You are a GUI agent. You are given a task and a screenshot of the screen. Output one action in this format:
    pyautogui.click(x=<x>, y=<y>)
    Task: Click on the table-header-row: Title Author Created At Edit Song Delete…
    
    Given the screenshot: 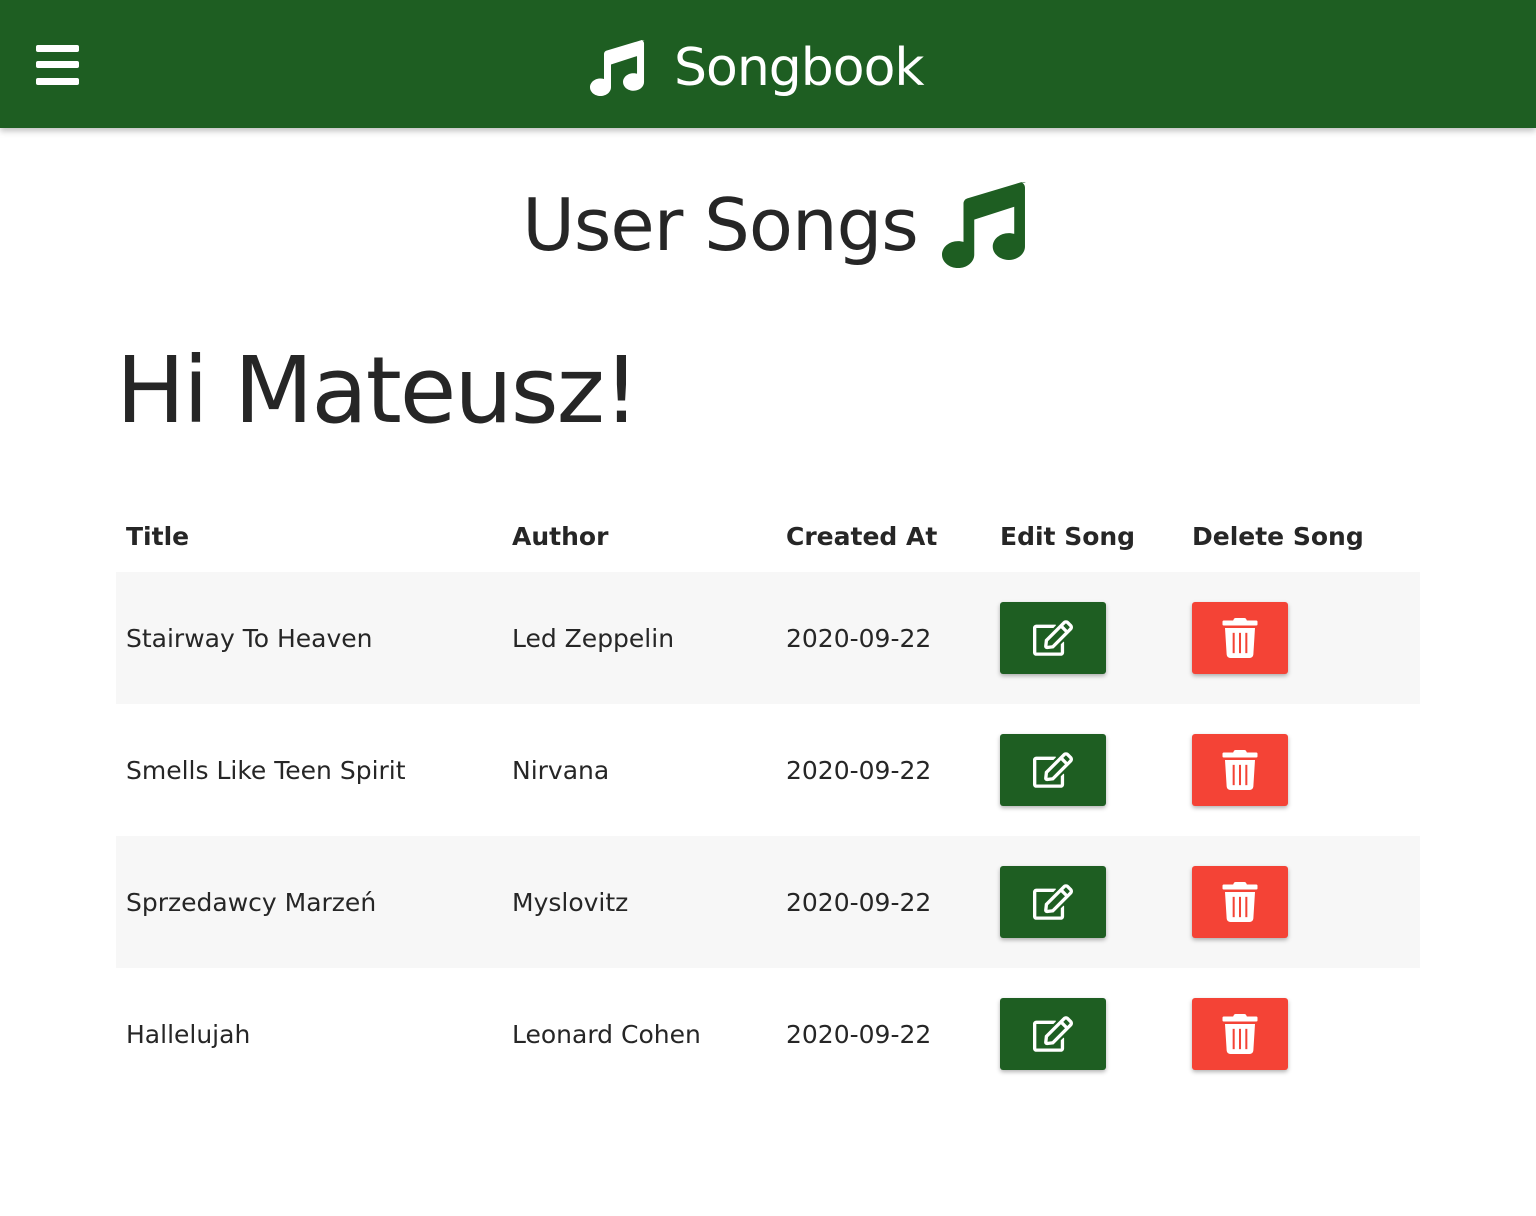 What is the action you would take?
    pyautogui.click(x=768, y=536)
    